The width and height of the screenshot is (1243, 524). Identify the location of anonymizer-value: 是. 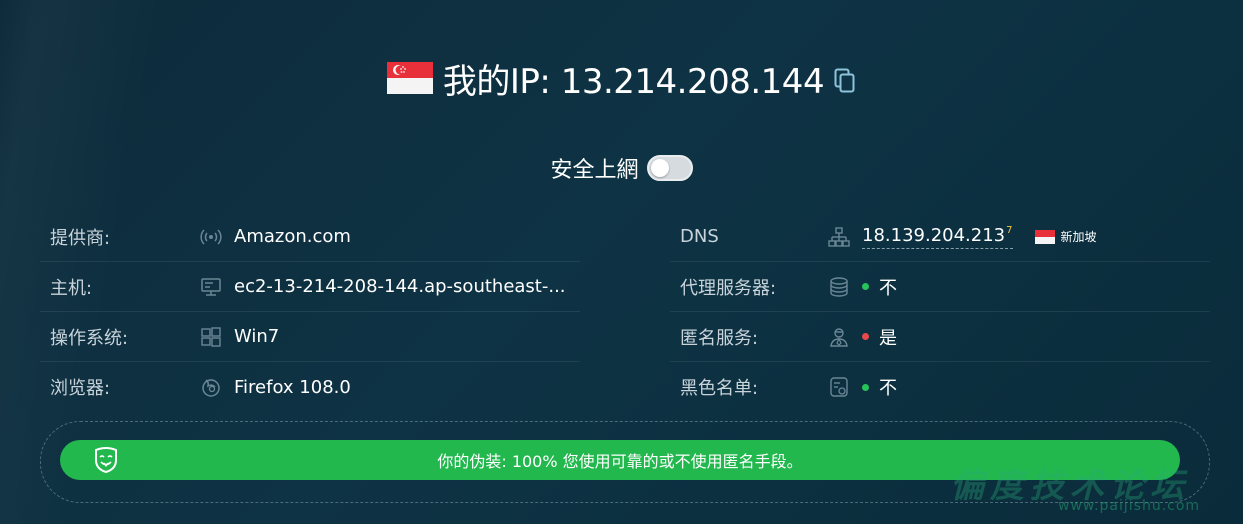
(888, 338).